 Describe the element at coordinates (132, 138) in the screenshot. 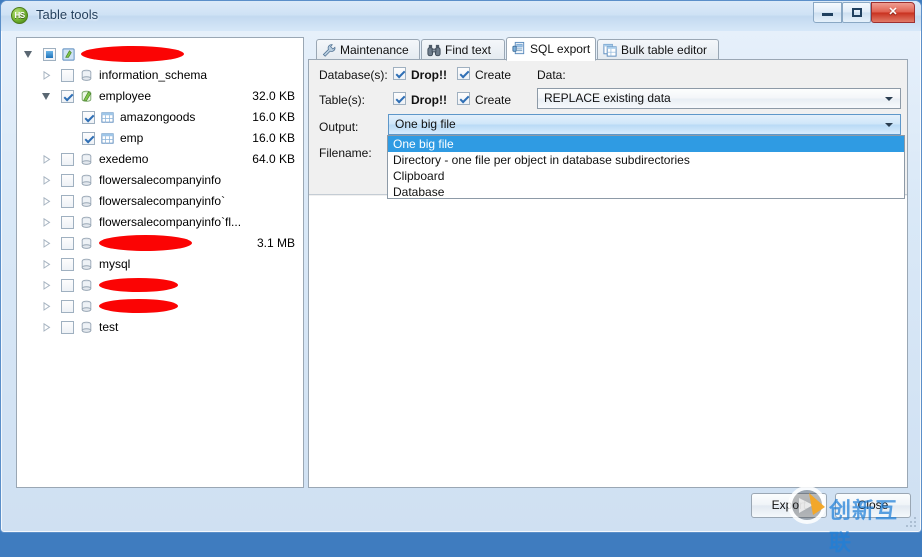

I see `tree-item-label: emp` at that location.